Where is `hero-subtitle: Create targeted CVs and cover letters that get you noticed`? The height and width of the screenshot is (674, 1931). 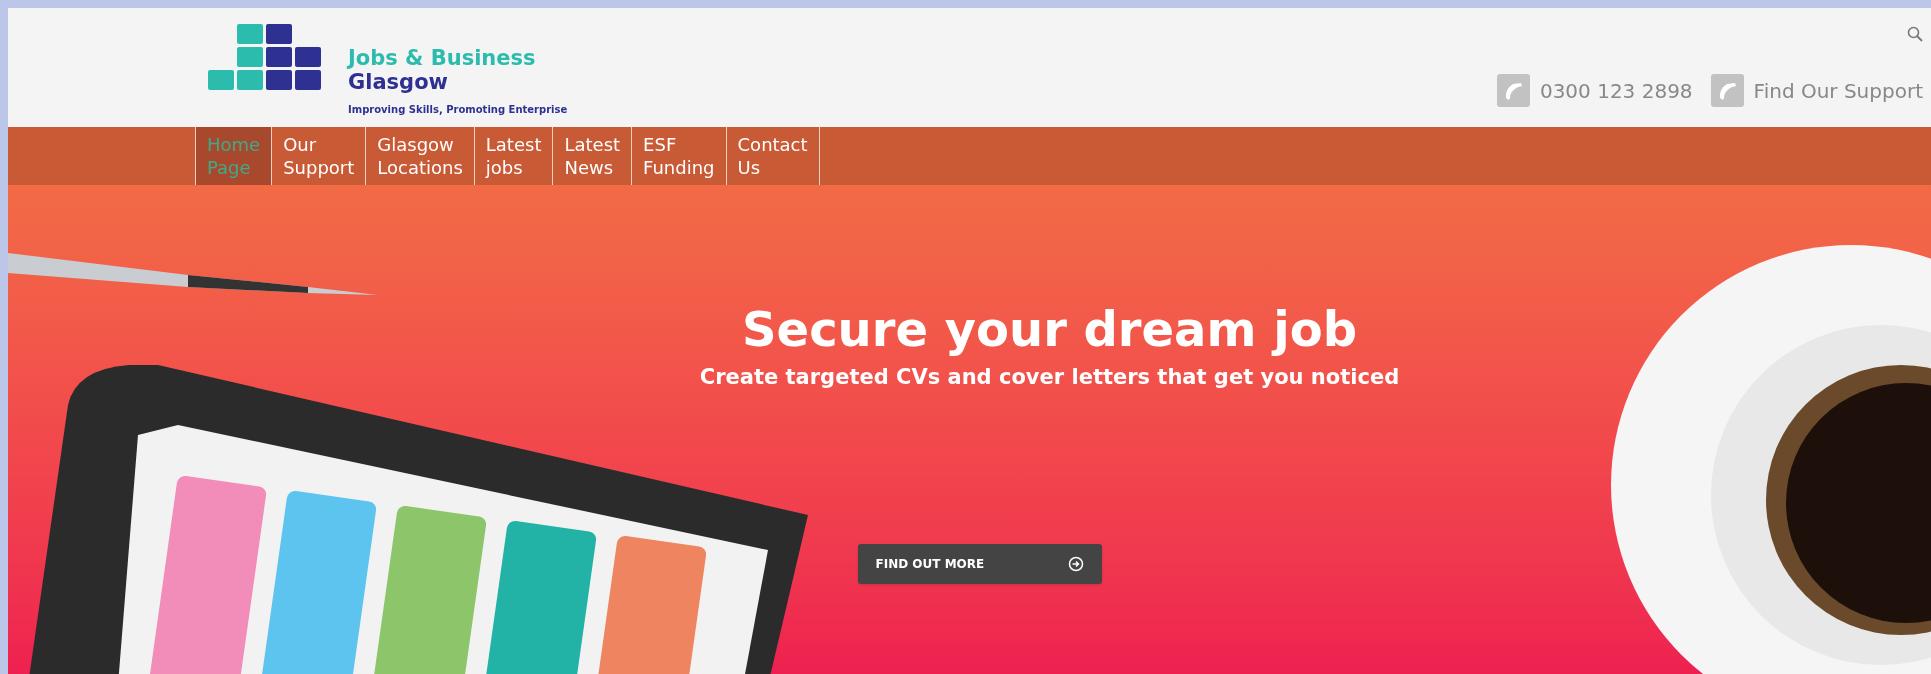 hero-subtitle: Create targeted CVs and cover letters that get you noticed is located at coordinates (1049, 377).